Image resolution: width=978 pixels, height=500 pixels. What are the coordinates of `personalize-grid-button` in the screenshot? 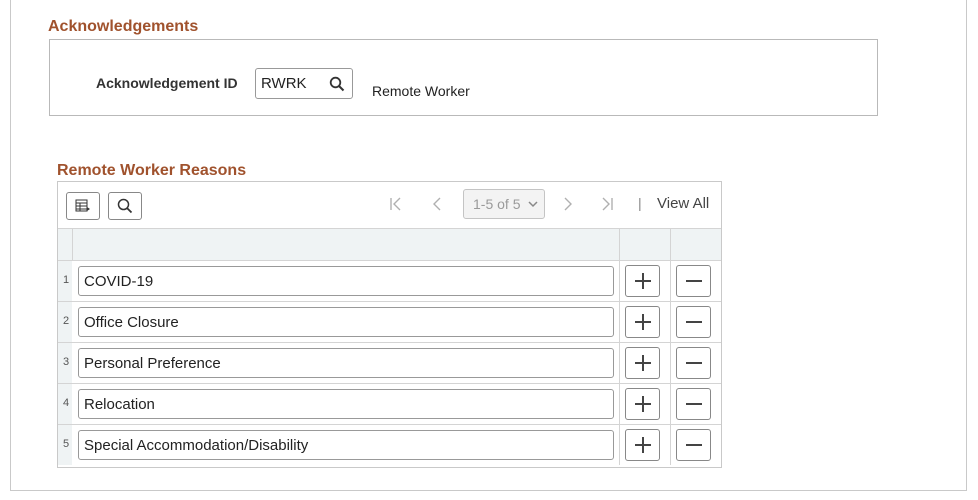 It's located at (83, 206).